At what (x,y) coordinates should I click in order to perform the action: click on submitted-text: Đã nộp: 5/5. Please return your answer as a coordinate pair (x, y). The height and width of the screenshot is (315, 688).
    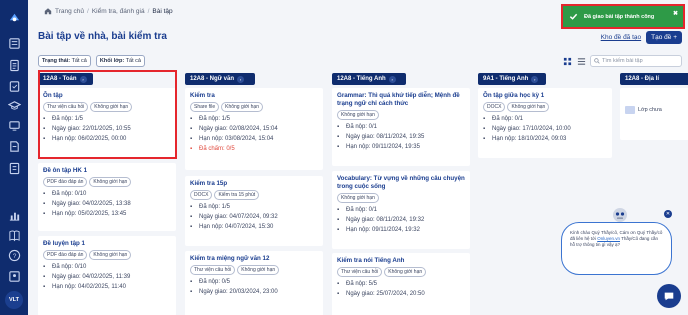
    Looking at the image, I should click on (362, 284).